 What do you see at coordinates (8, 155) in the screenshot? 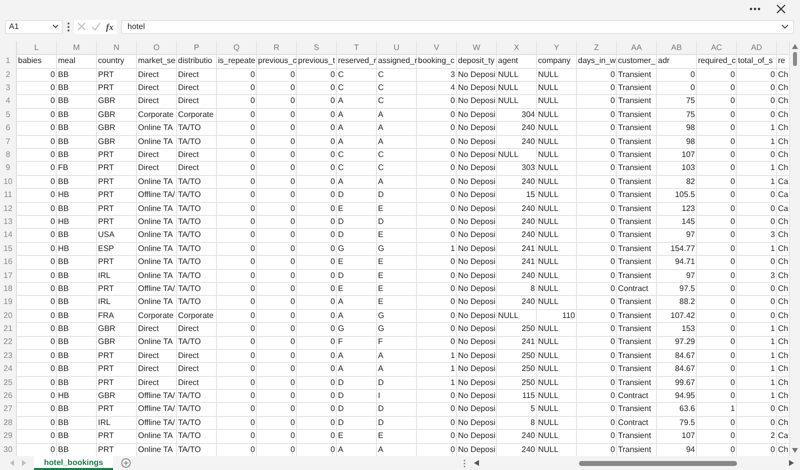
I see `row-header: 8` at bounding box center [8, 155].